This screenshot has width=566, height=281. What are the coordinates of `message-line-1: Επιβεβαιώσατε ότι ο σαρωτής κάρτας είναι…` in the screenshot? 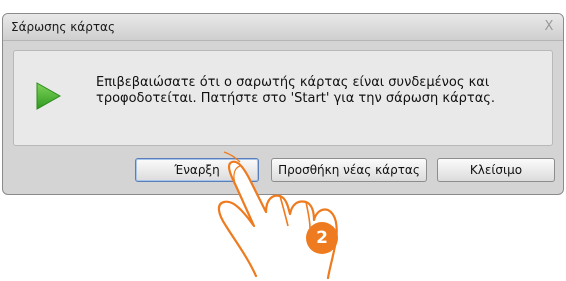 It's located at (293, 82).